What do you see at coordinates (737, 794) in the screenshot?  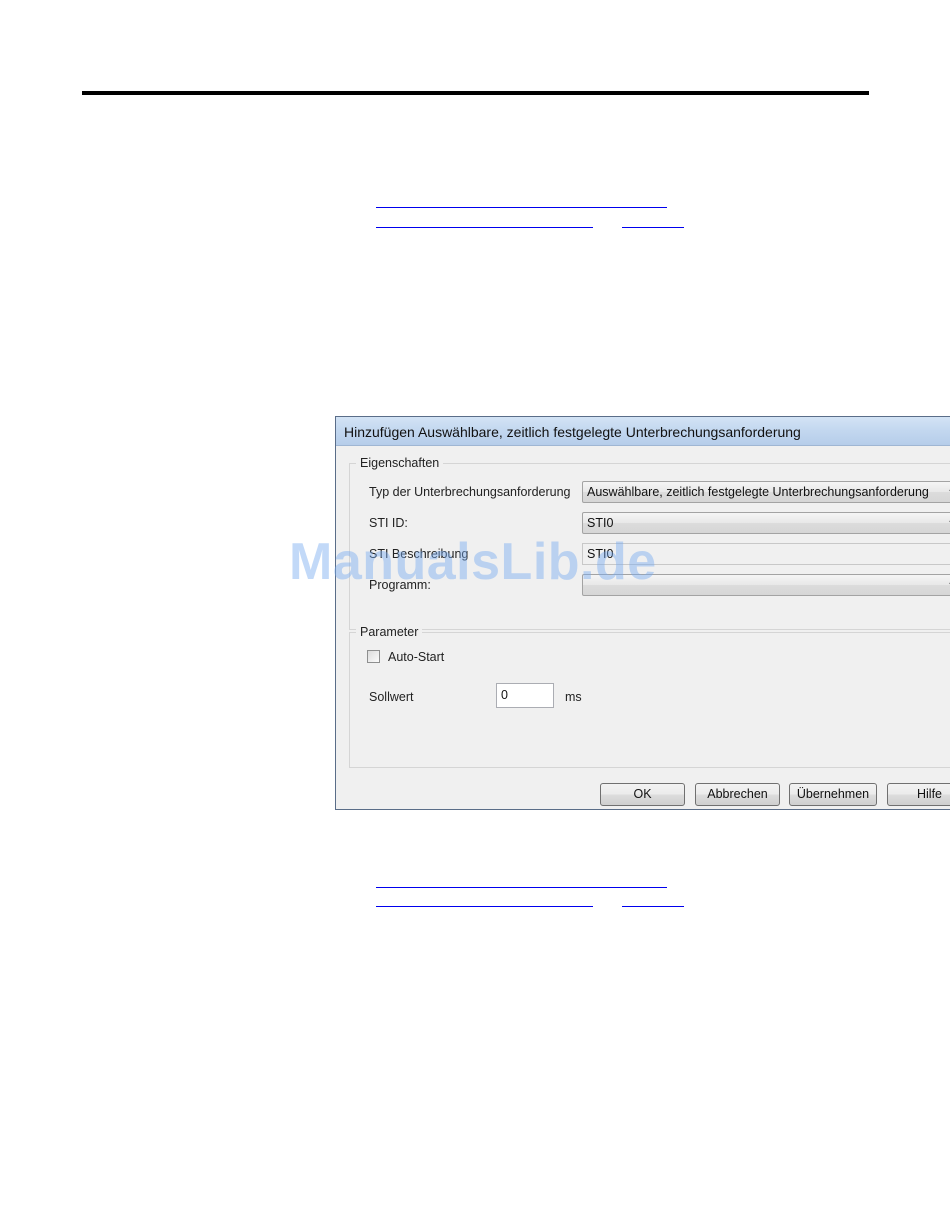 I see `cancel-button: Abbrechen` at bounding box center [737, 794].